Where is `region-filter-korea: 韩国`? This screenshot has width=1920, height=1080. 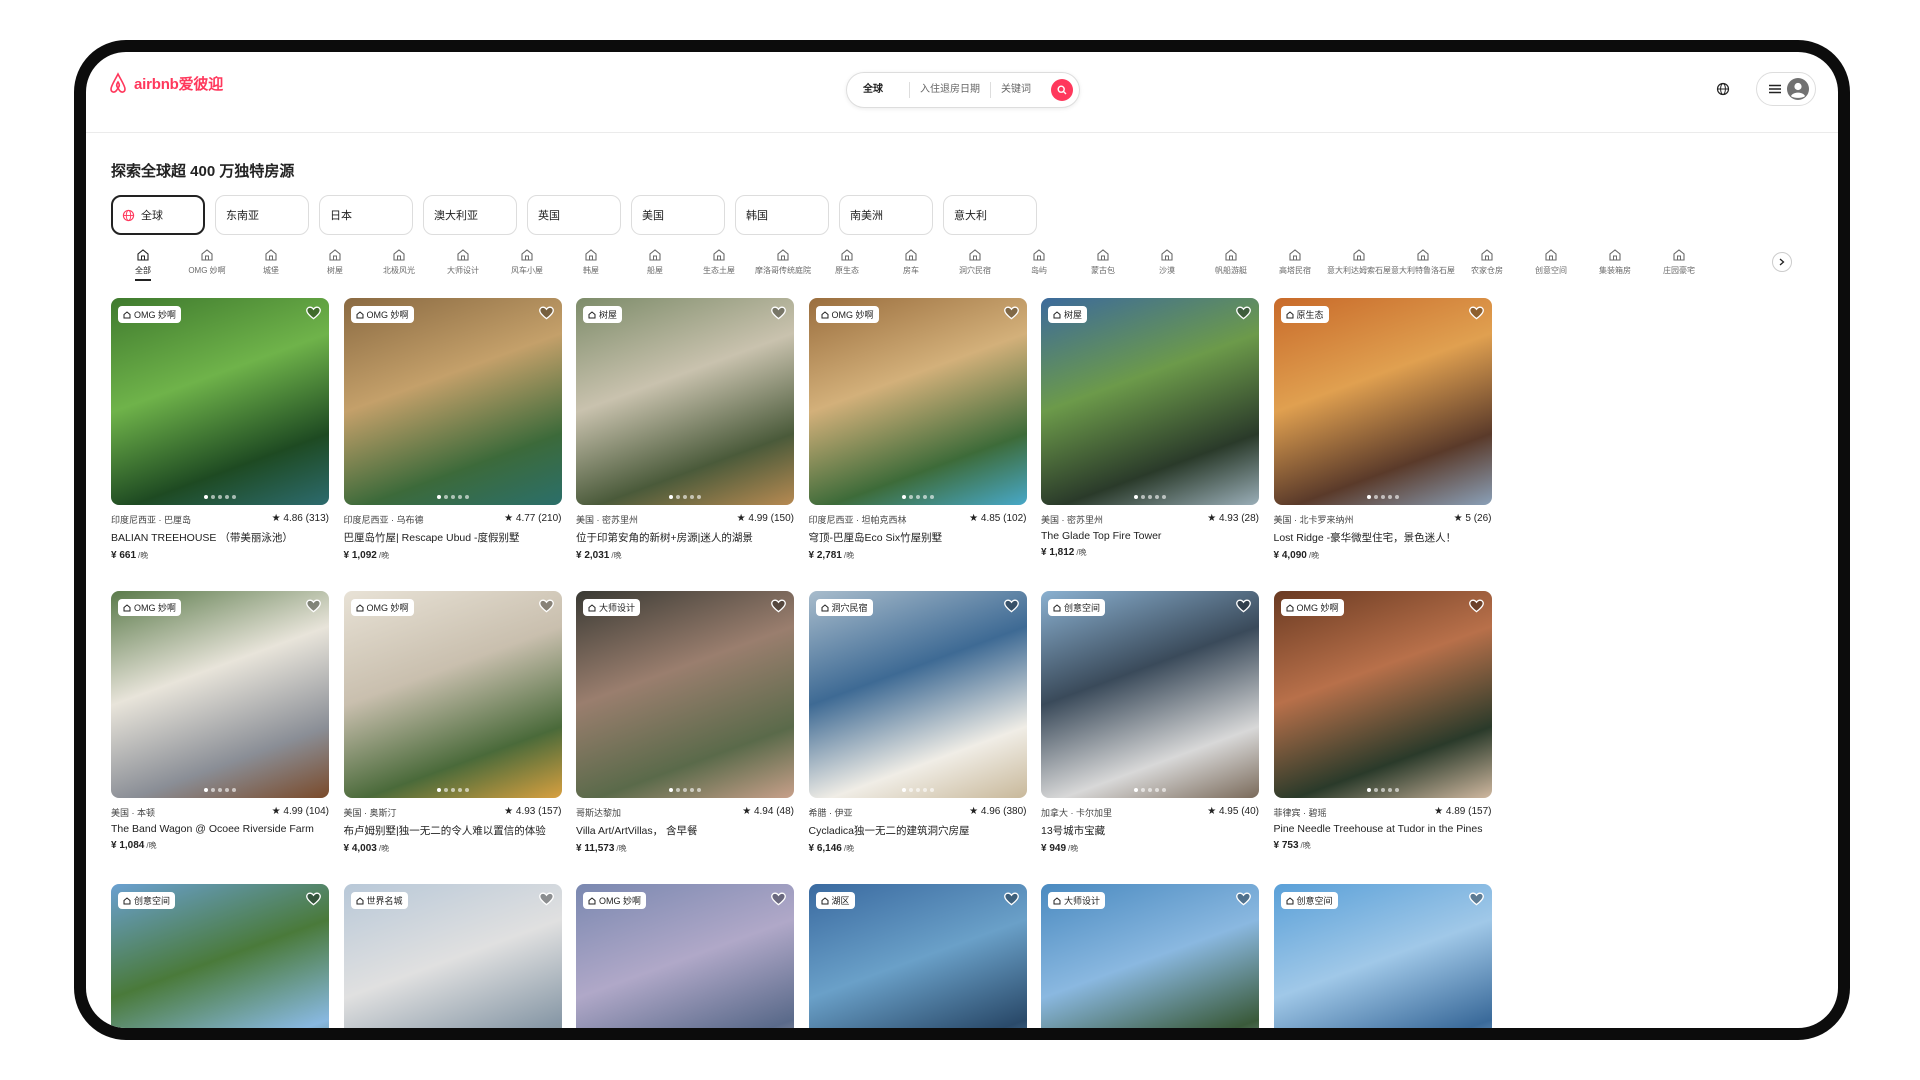
region-filter-korea: 韩国 is located at coordinates (782, 215).